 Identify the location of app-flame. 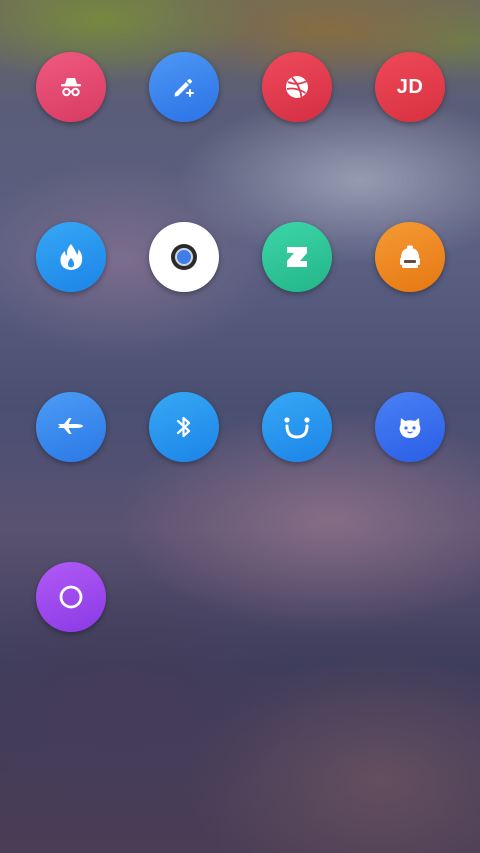
(71, 257).